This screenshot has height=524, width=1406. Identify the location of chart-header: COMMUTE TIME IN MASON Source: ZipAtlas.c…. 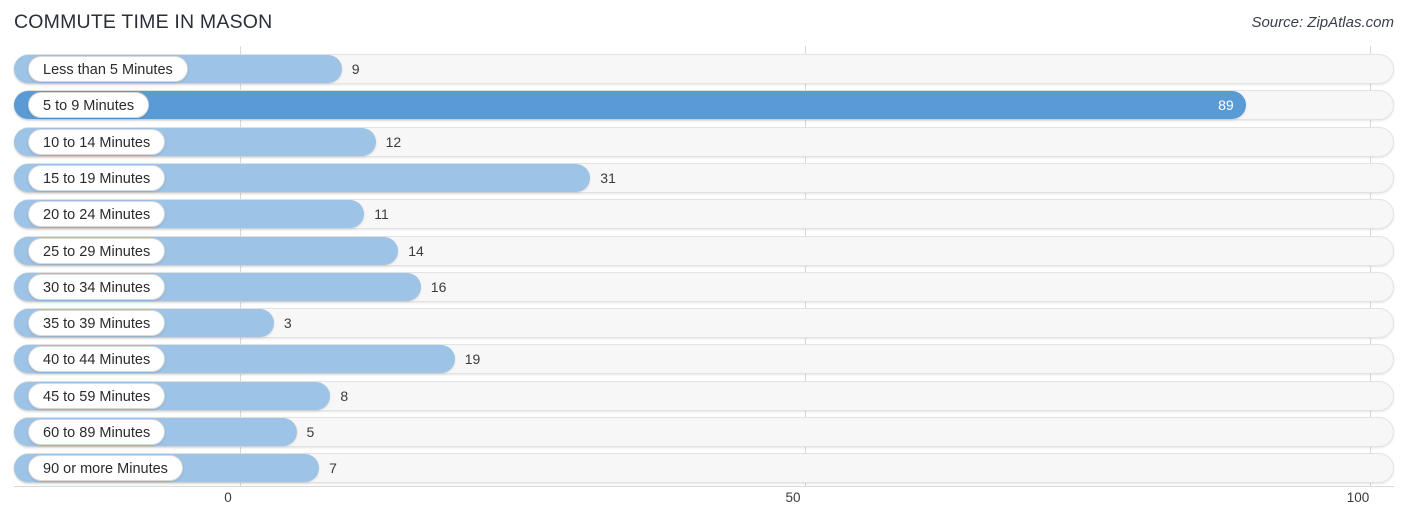
(703, 23).